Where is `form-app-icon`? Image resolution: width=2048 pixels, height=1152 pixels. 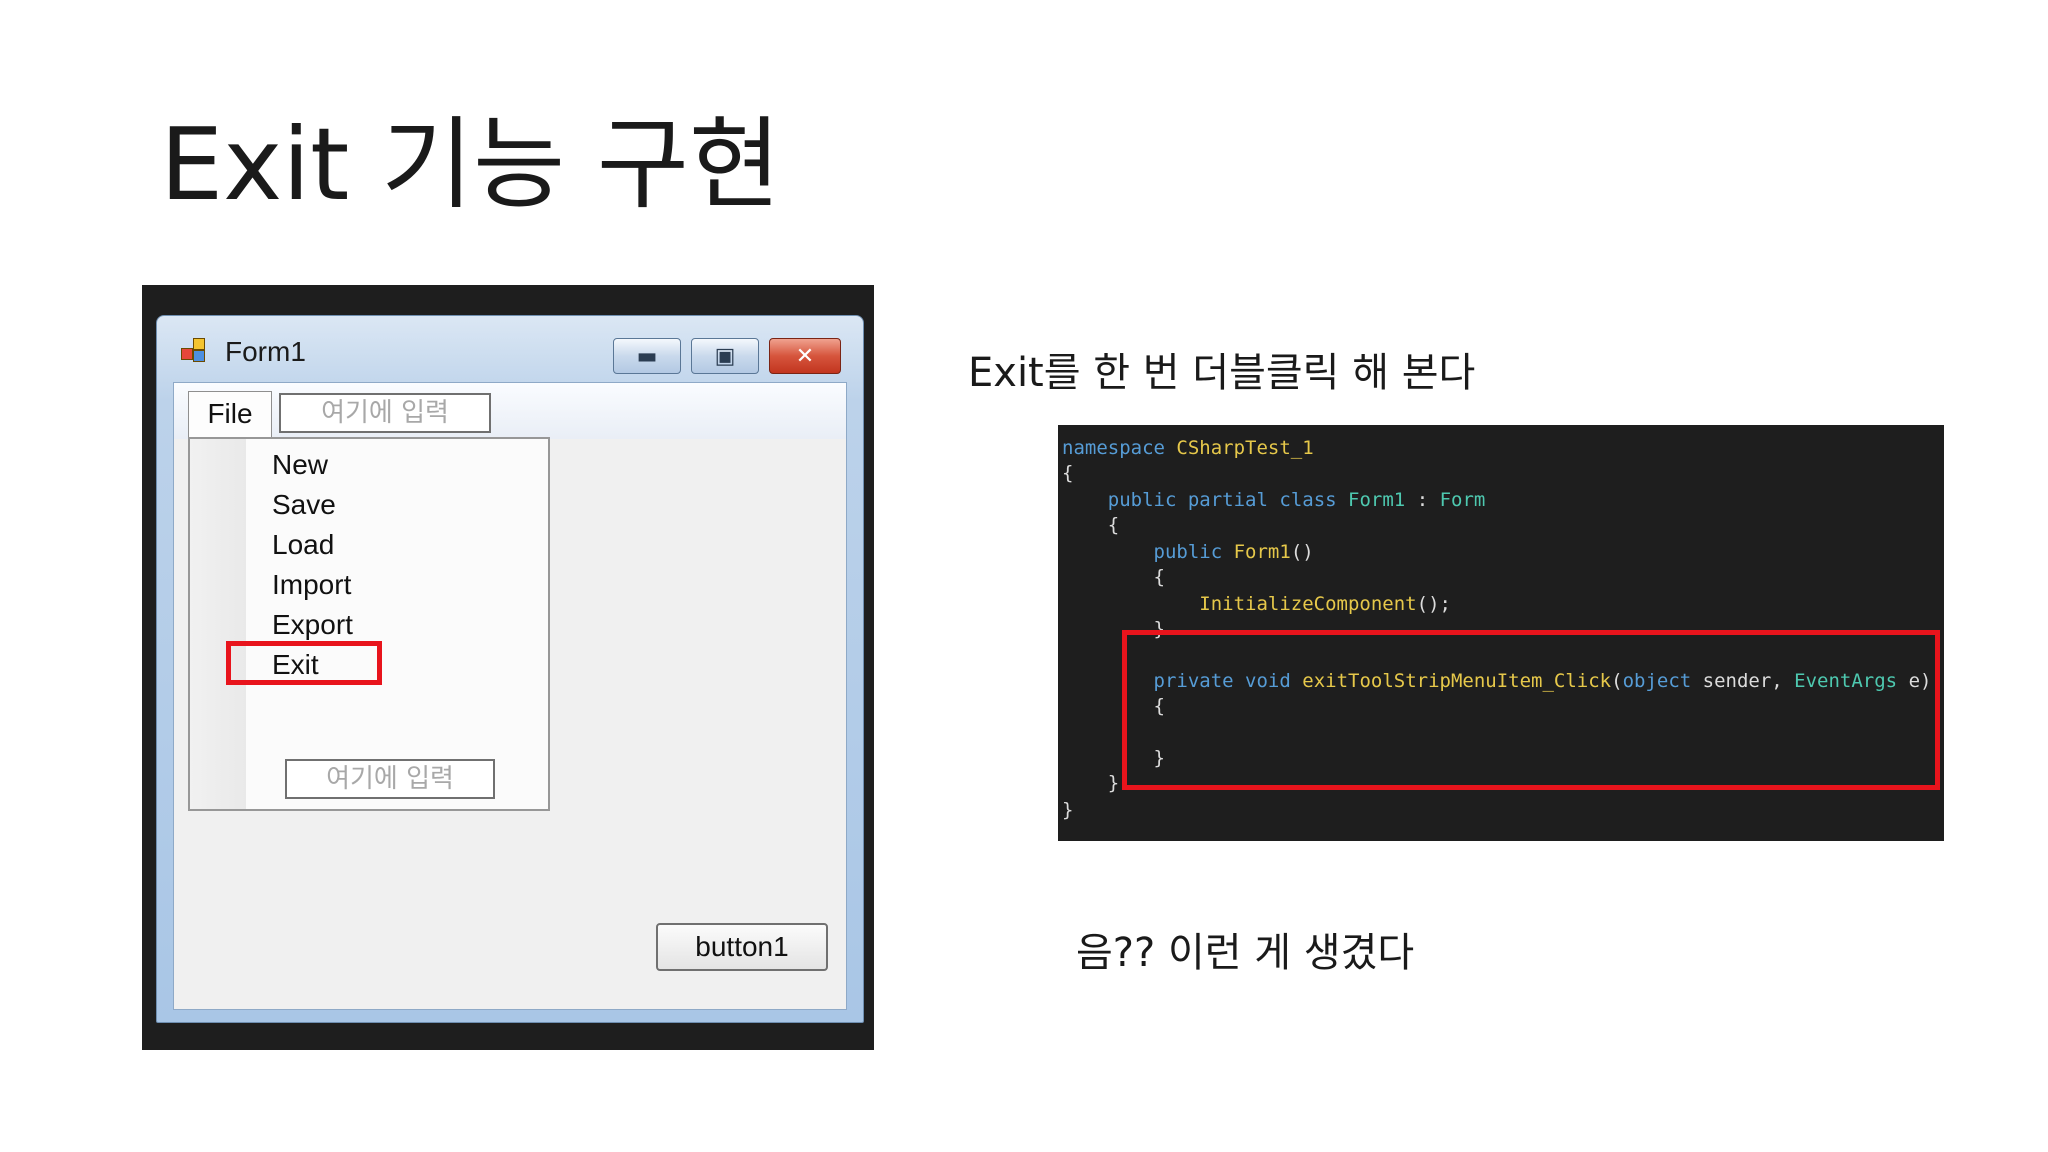 form-app-icon is located at coordinates (194, 350).